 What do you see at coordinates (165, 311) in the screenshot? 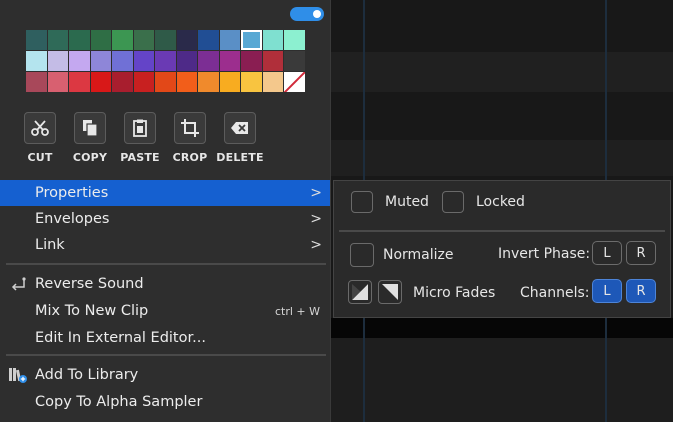
I see `menu-item-mix-to-new-clip: Mix To New Clip ctrl + W` at bounding box center [165, 311].